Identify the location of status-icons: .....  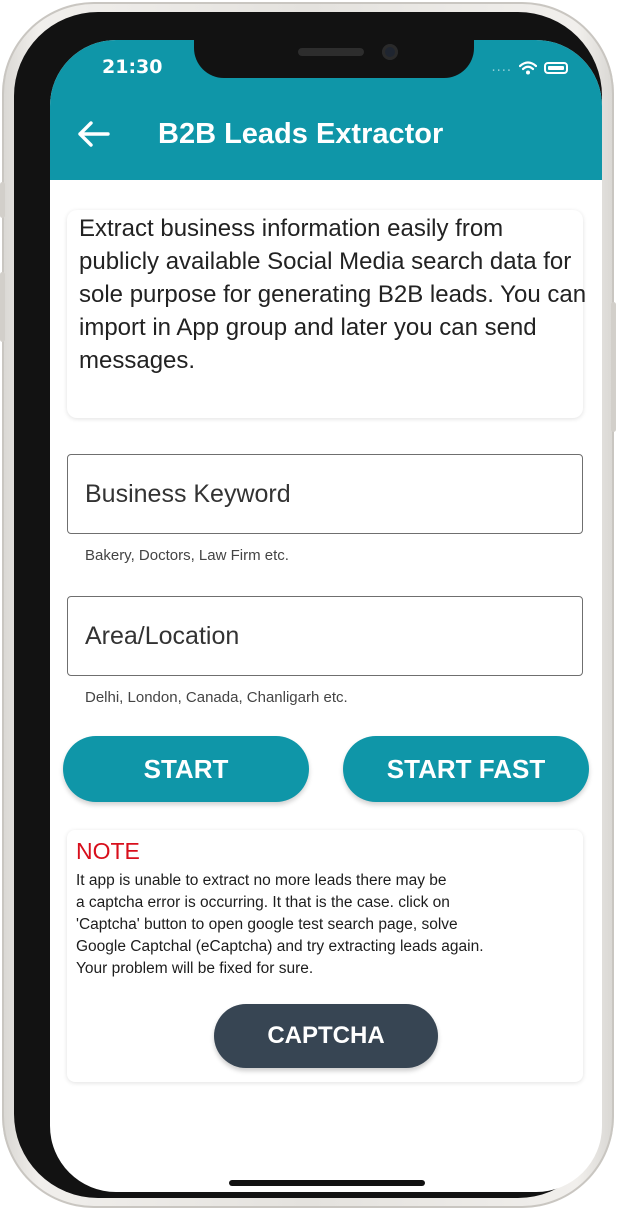
(529, 67).